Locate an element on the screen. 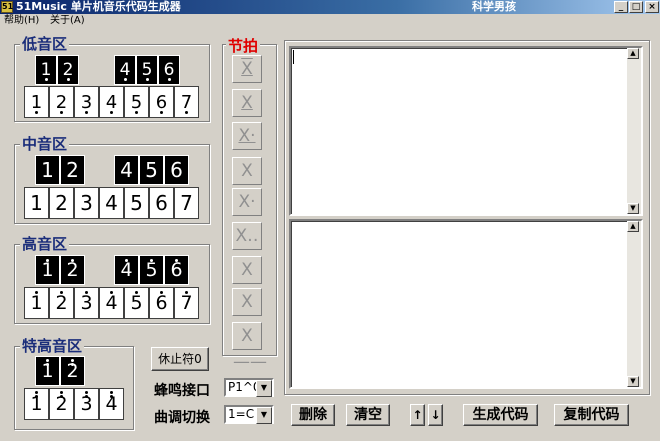 The width and height of the screenshot is (660, 441). clear-button: 清空 is located at coordinates (368, 415).